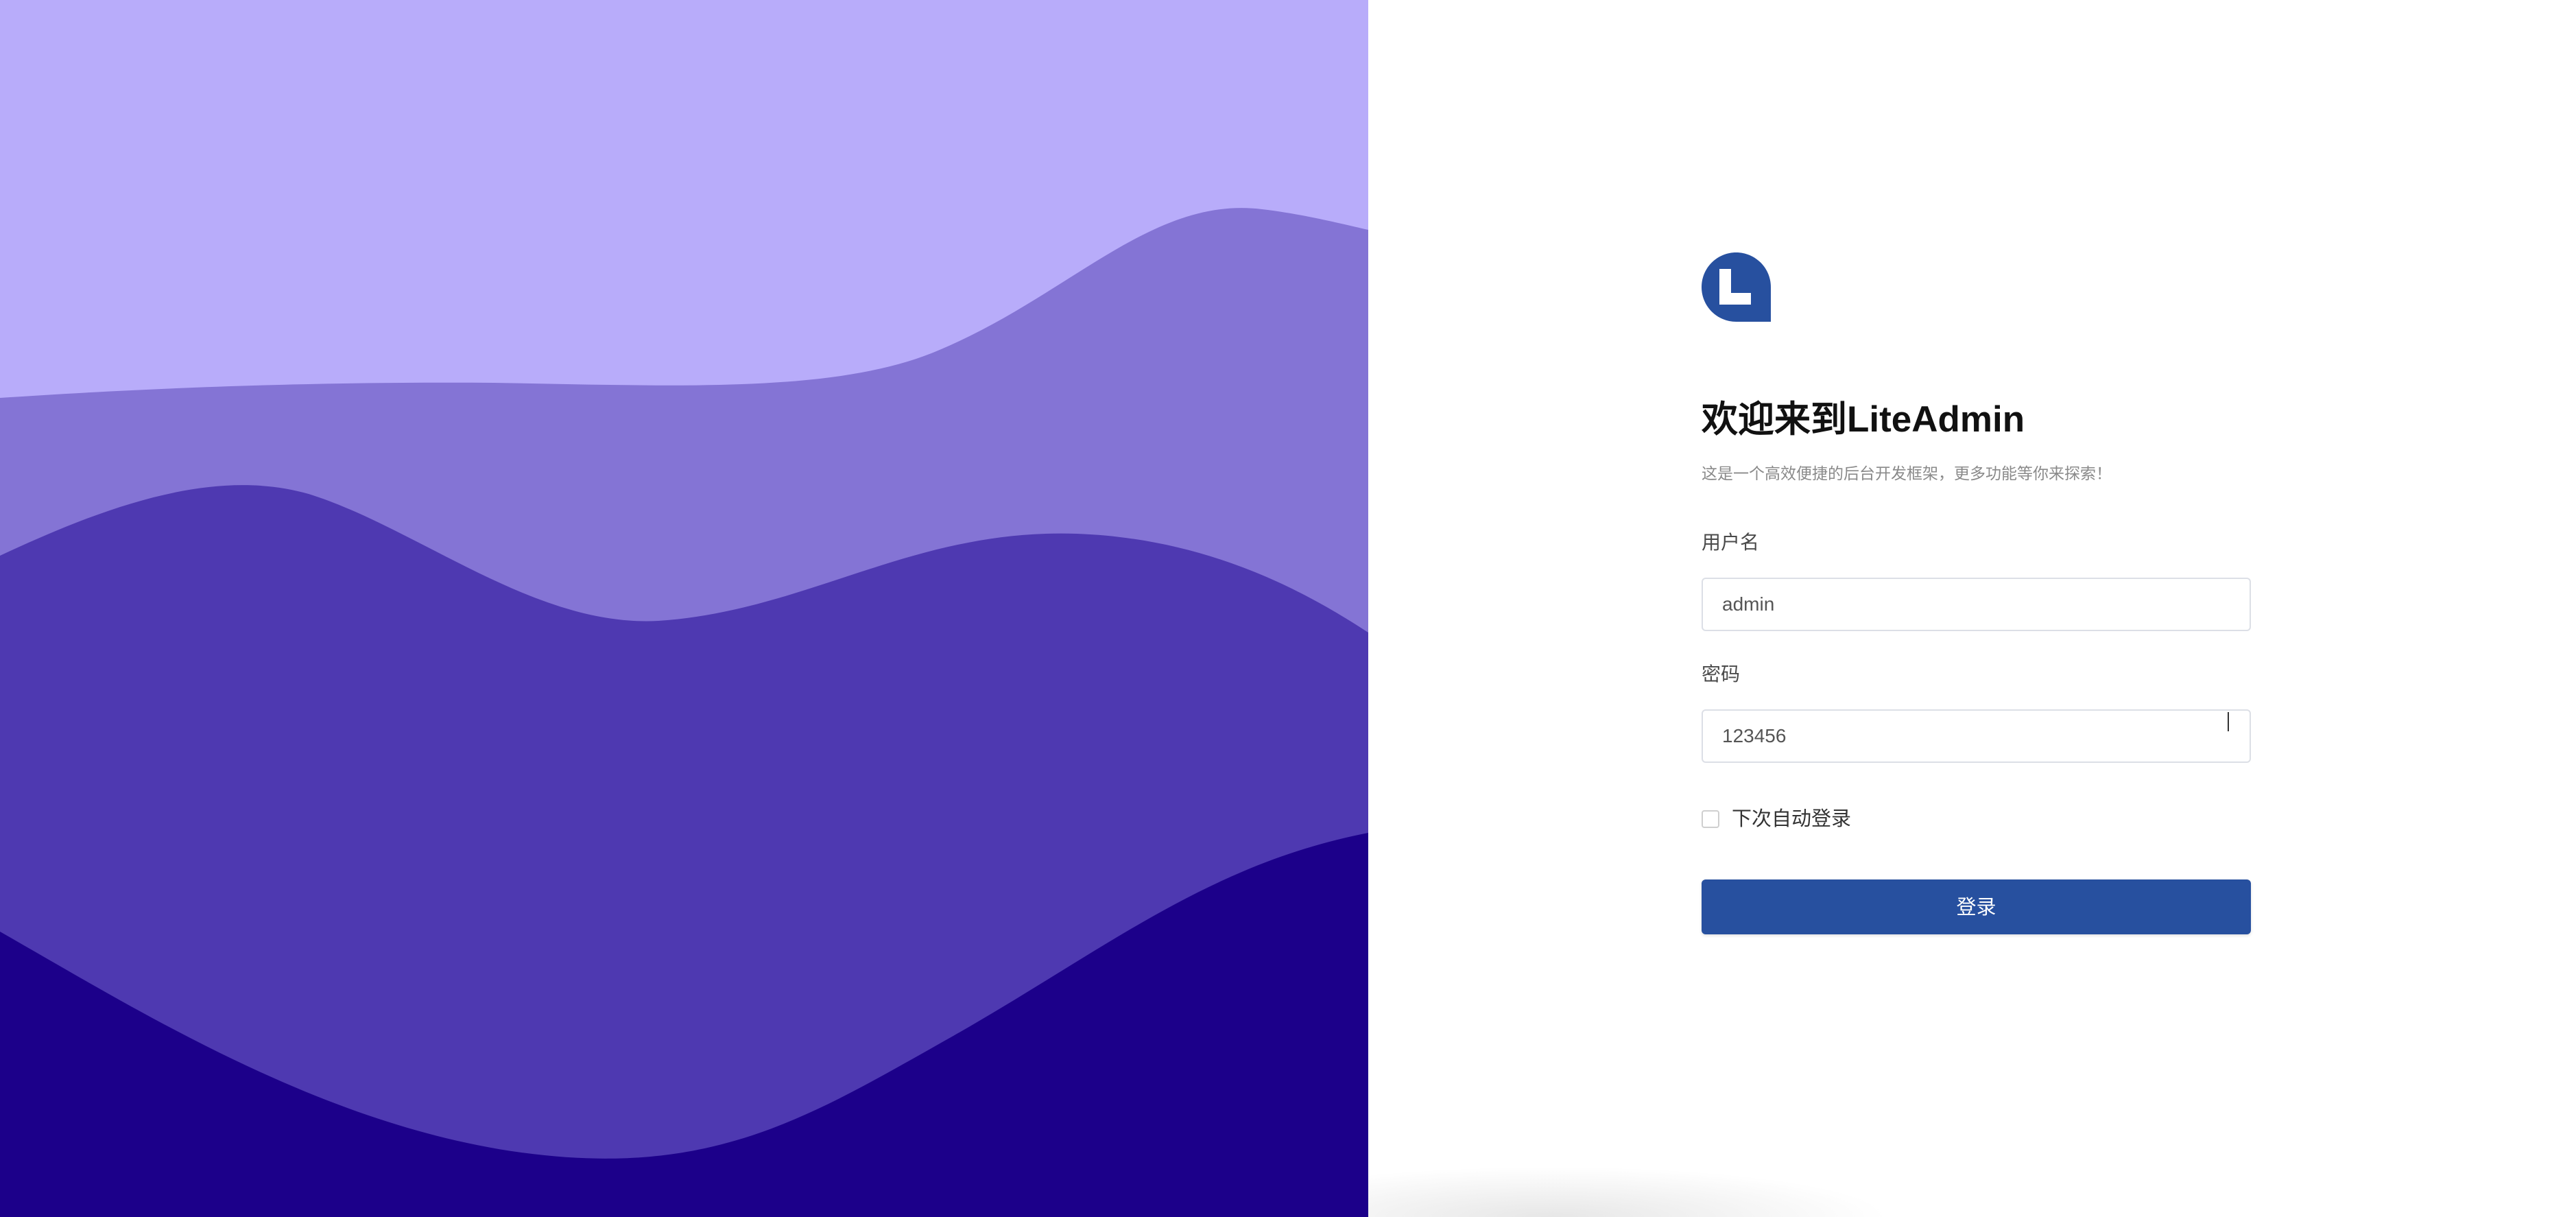  I want to click on password-label: 密码, so click(1721, 674).